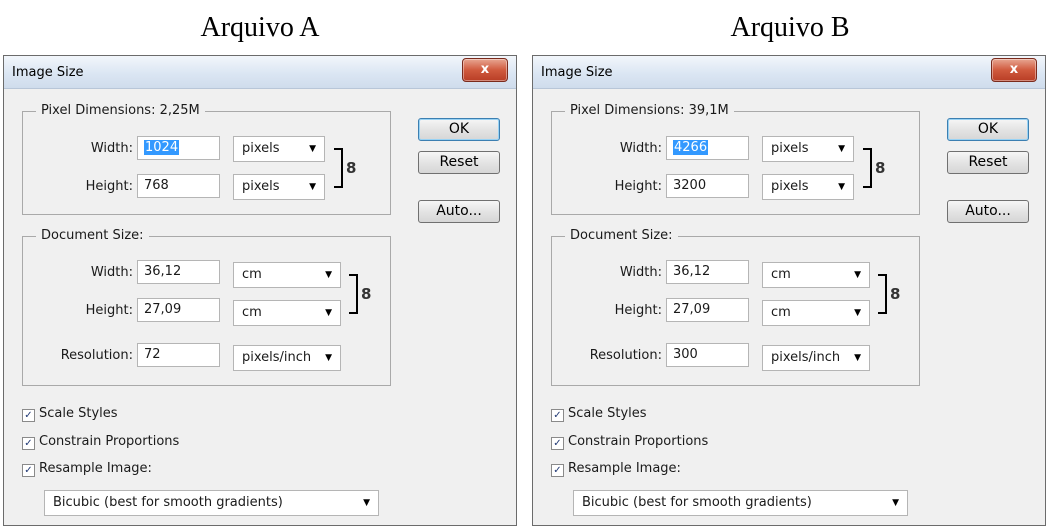 This screenshot has width=1050, height=526. I want to click on resolution-value: 72, so click(152, 354).